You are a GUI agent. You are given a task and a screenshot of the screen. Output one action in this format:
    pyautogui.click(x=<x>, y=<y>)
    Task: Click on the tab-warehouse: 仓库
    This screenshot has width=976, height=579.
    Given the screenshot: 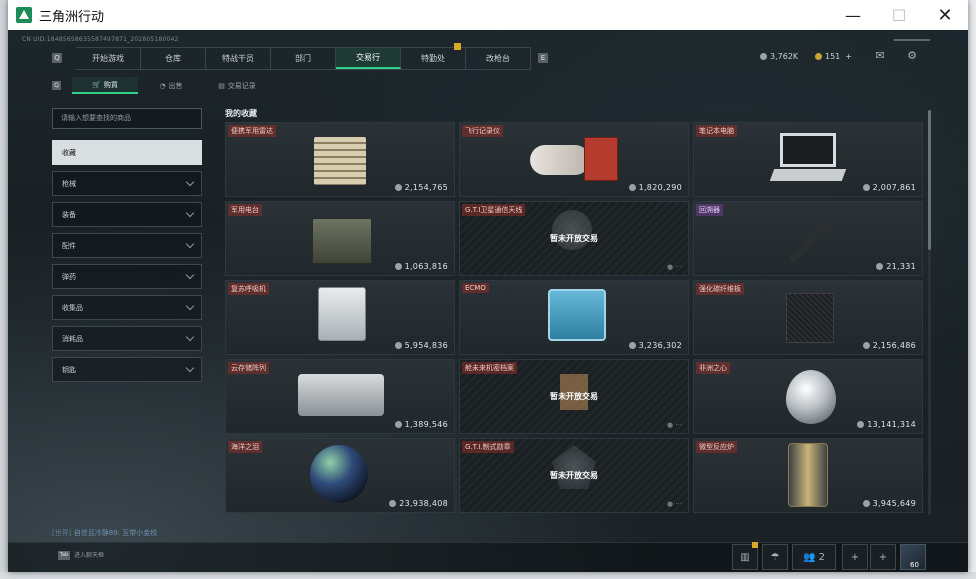 What is the action you would take?
    pyautogui.click(x=173, y=58)
    